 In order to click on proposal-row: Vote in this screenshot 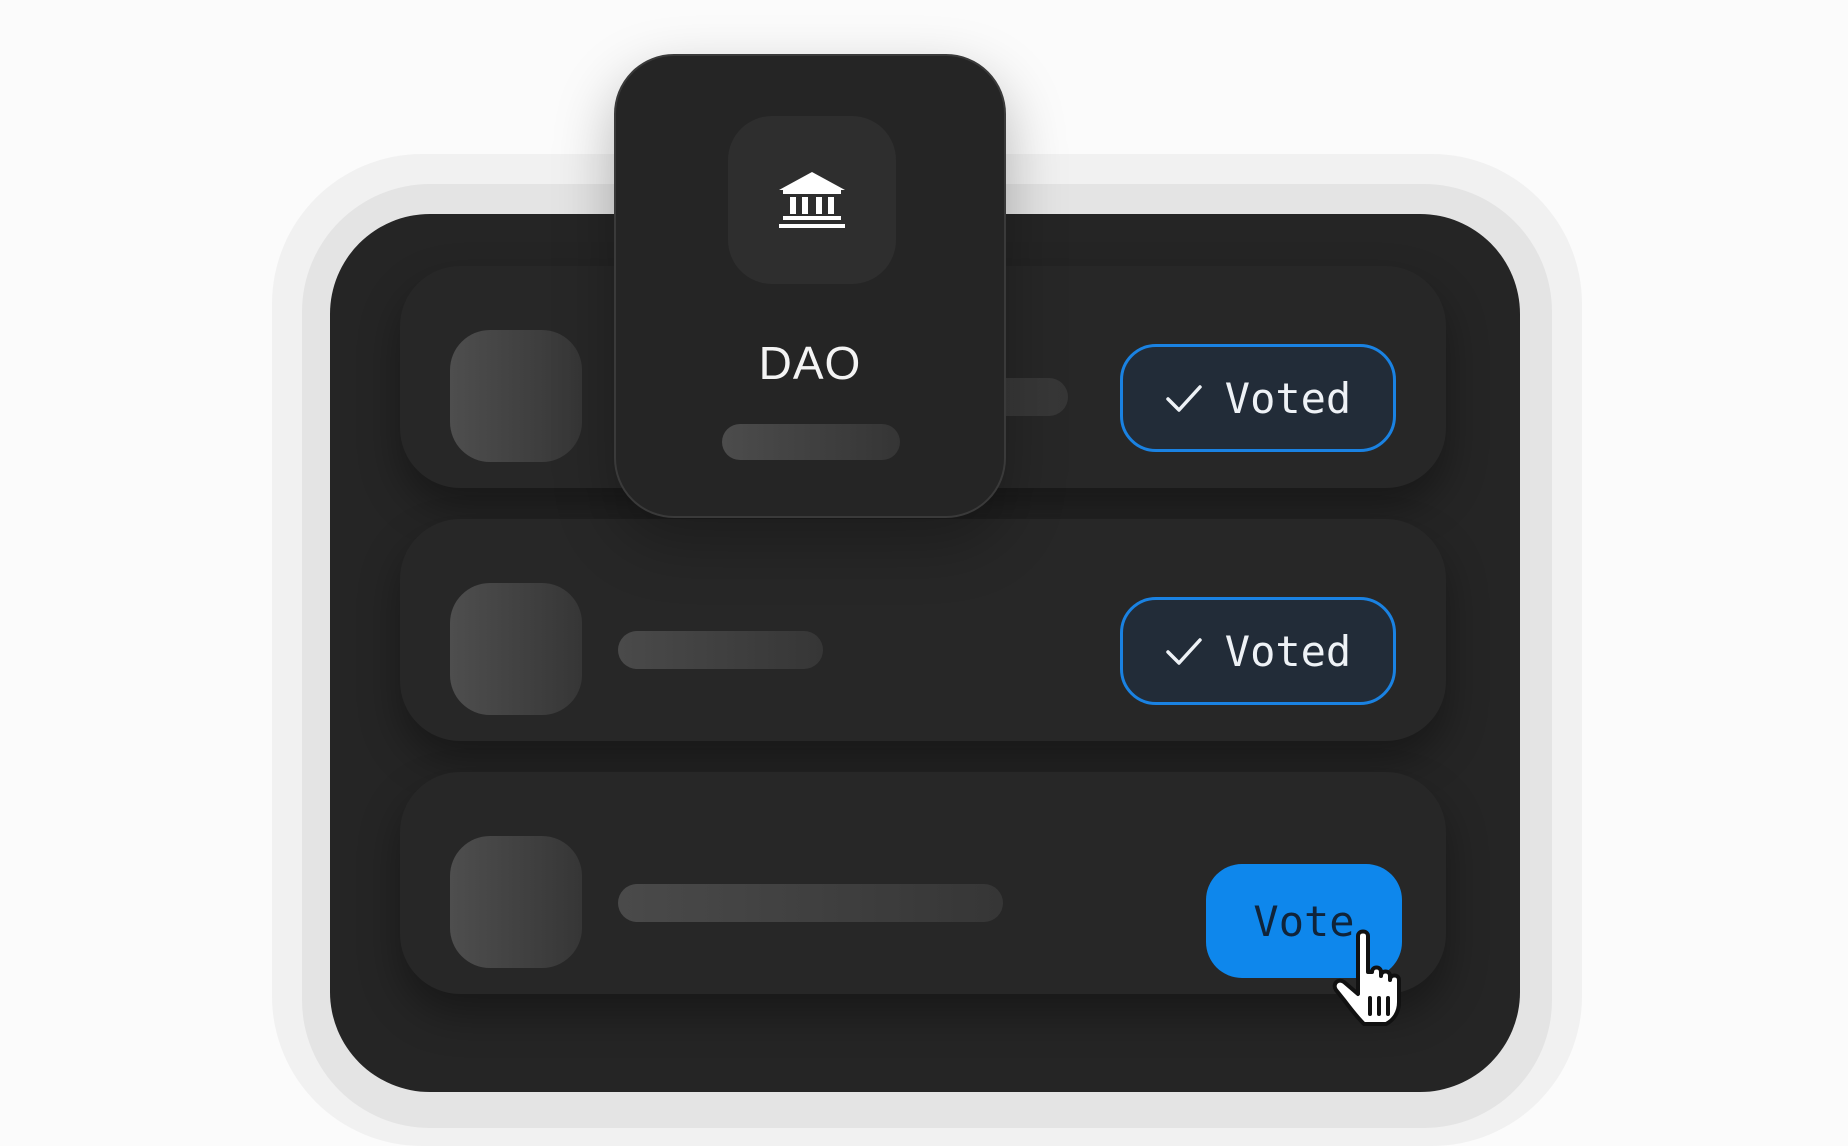, I will do `click(923, 883)`.